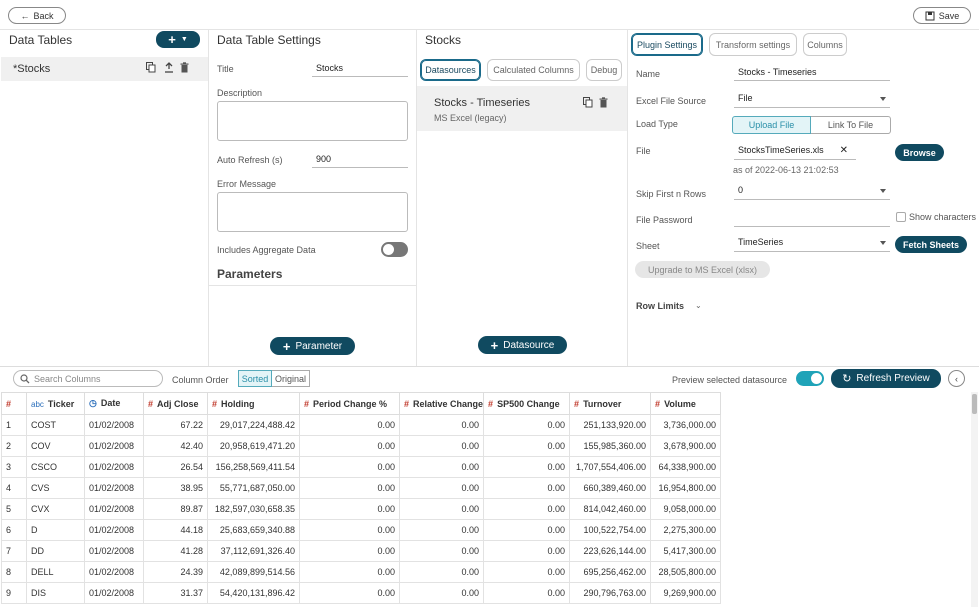 This screenshot has height=607, width=979. Describe the element at coordinates (660, 306) in the screenshot. I see `row-limits-label: Row Limits` at that location.